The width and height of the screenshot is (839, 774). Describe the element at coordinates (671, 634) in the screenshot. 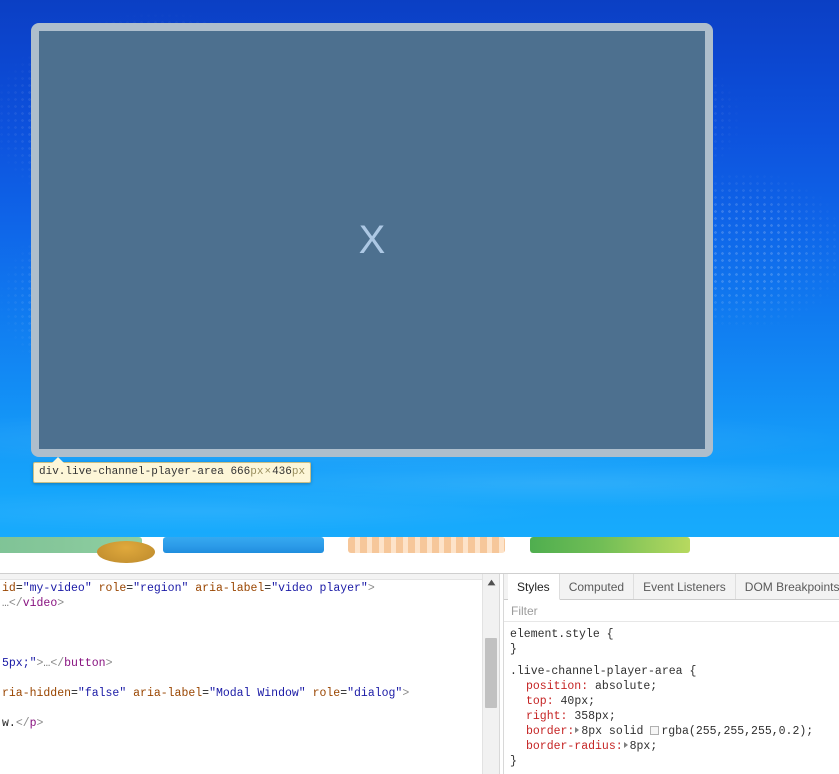

I see `css-rule-selector-line: element.style {` at that location.